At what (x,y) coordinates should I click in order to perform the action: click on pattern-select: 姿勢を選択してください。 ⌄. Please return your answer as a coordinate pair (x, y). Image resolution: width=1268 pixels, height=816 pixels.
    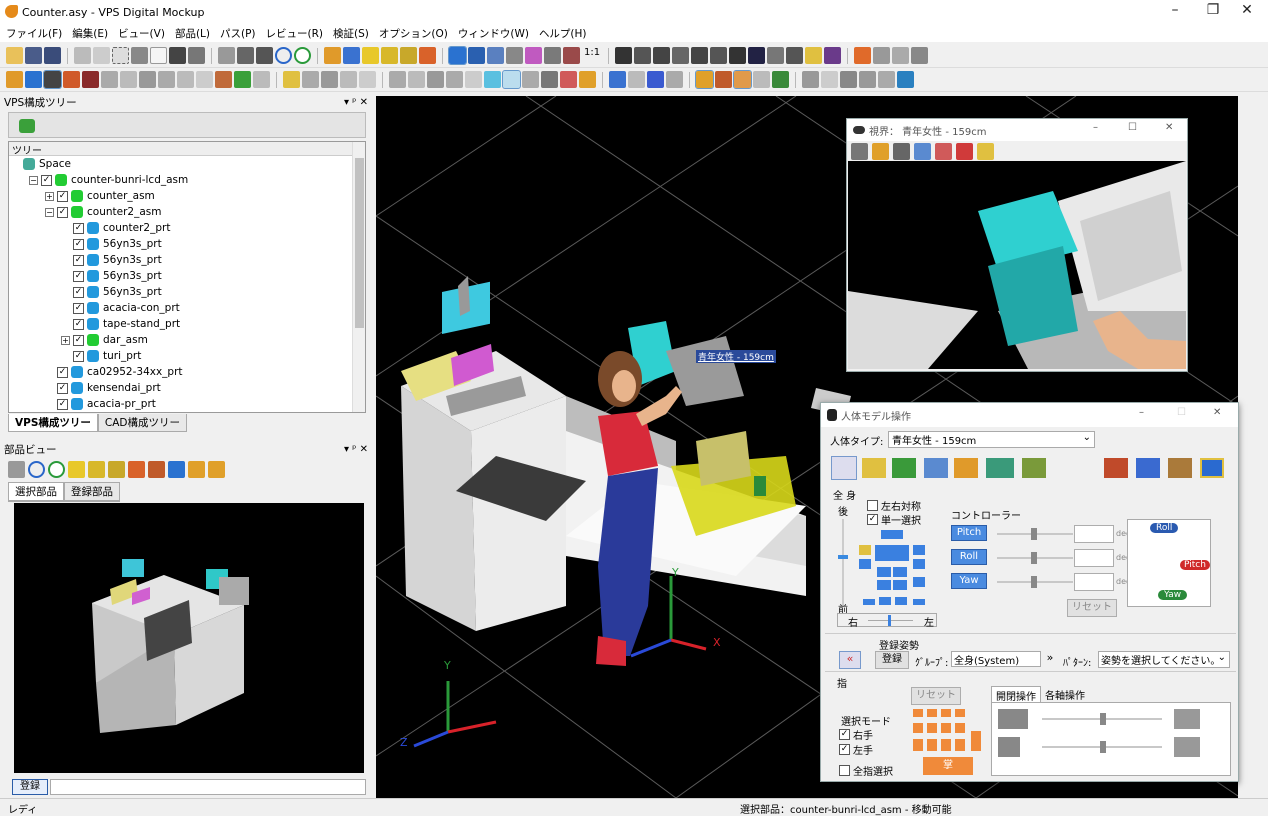
    Looking at the image, I should click on (1164, 659).